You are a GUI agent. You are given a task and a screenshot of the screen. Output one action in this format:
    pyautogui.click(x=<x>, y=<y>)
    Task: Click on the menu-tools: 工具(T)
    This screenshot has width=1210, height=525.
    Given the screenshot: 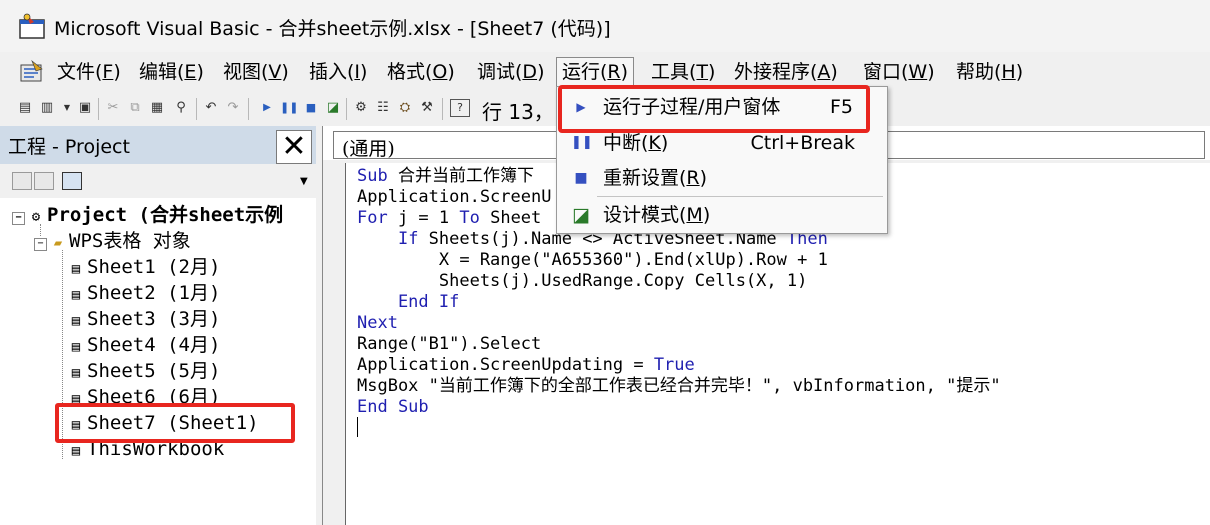 What is the action you would take?
    pyautogui.click(x=683, y=72)
    